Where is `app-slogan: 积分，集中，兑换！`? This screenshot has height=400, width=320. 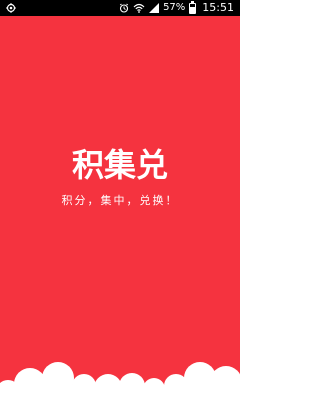
app-slogan: 积分，集中，兑换！ is located at coordinates (120, 200).